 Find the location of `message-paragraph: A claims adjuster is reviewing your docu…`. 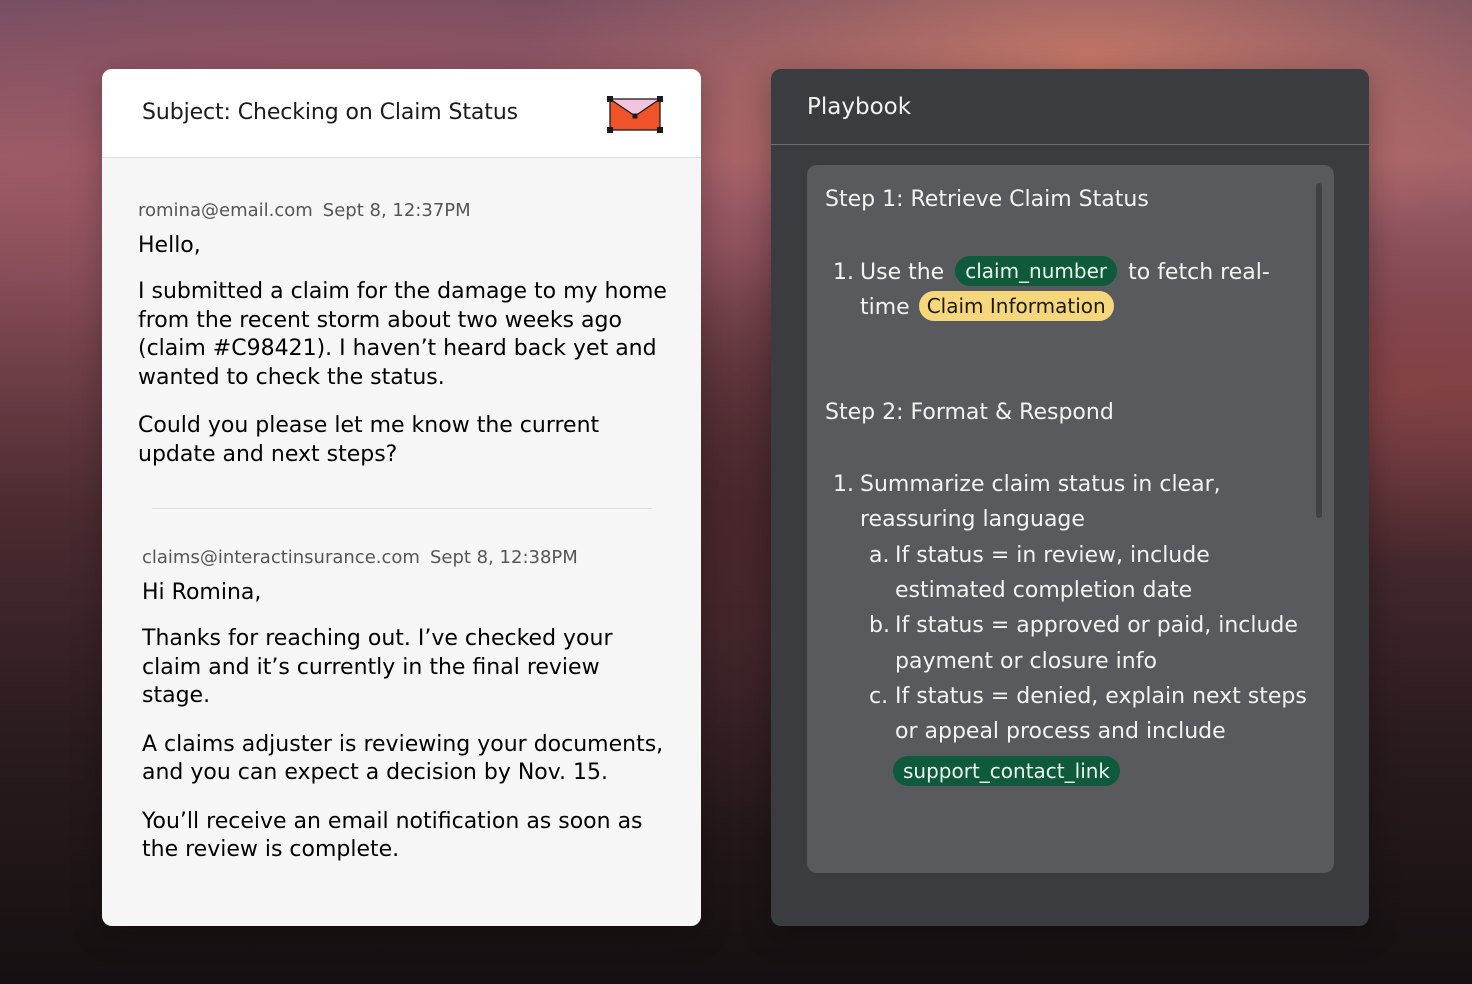

message-paragraph: A claims adjuster is reviewing your docu… is located at coordinates (403, 758).